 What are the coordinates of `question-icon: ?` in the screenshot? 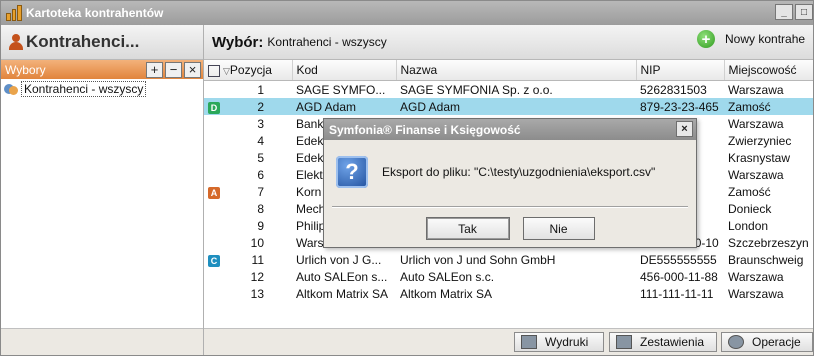 It's located at (352, 172).